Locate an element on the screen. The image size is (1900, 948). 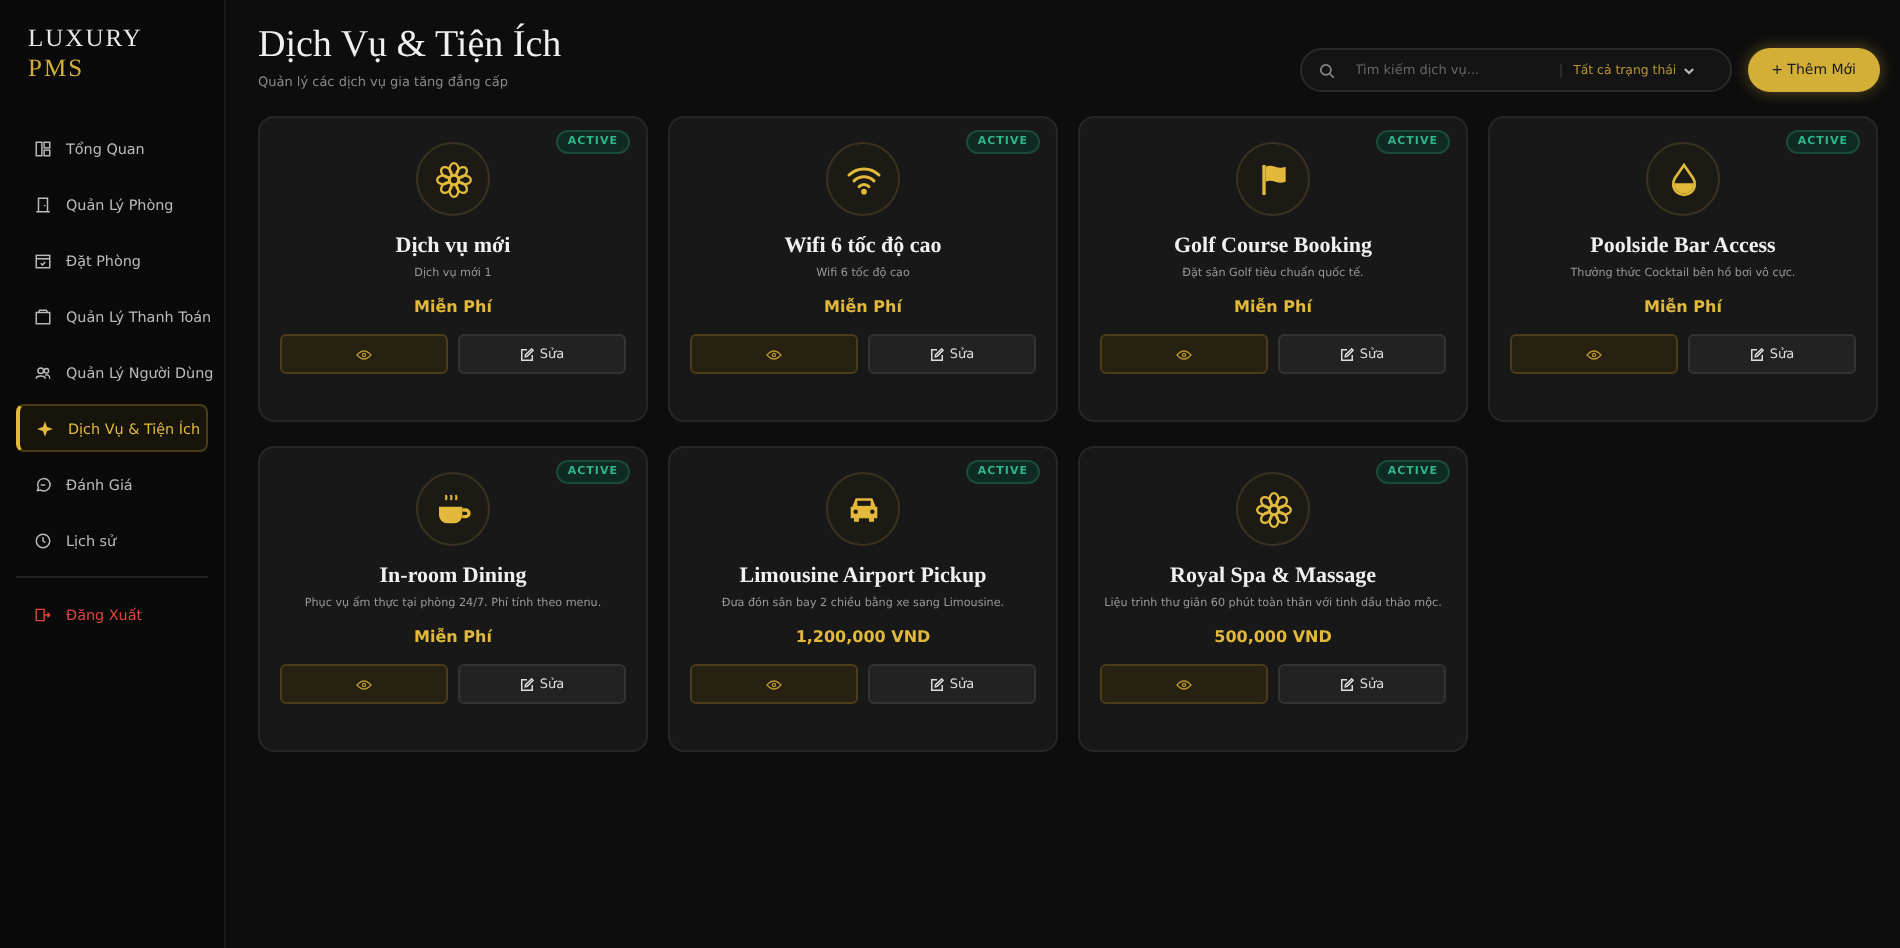
service-price: 1,200,000 VND is located at coordinates (863, 637).